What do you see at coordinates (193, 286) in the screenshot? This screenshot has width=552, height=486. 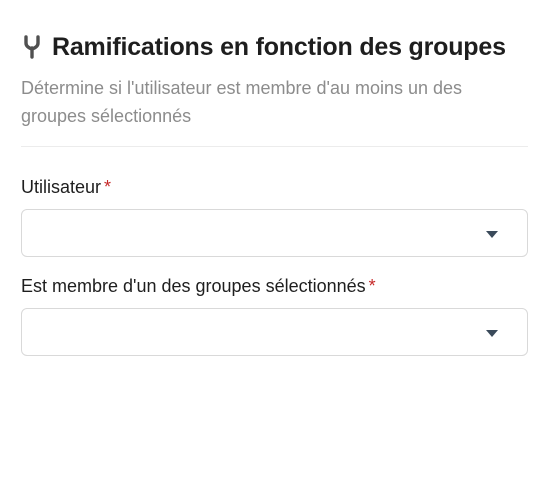 I see `groups-field-label-text: Est membre d'un des groupes sélectionnés` at bounding box center [193, 286].